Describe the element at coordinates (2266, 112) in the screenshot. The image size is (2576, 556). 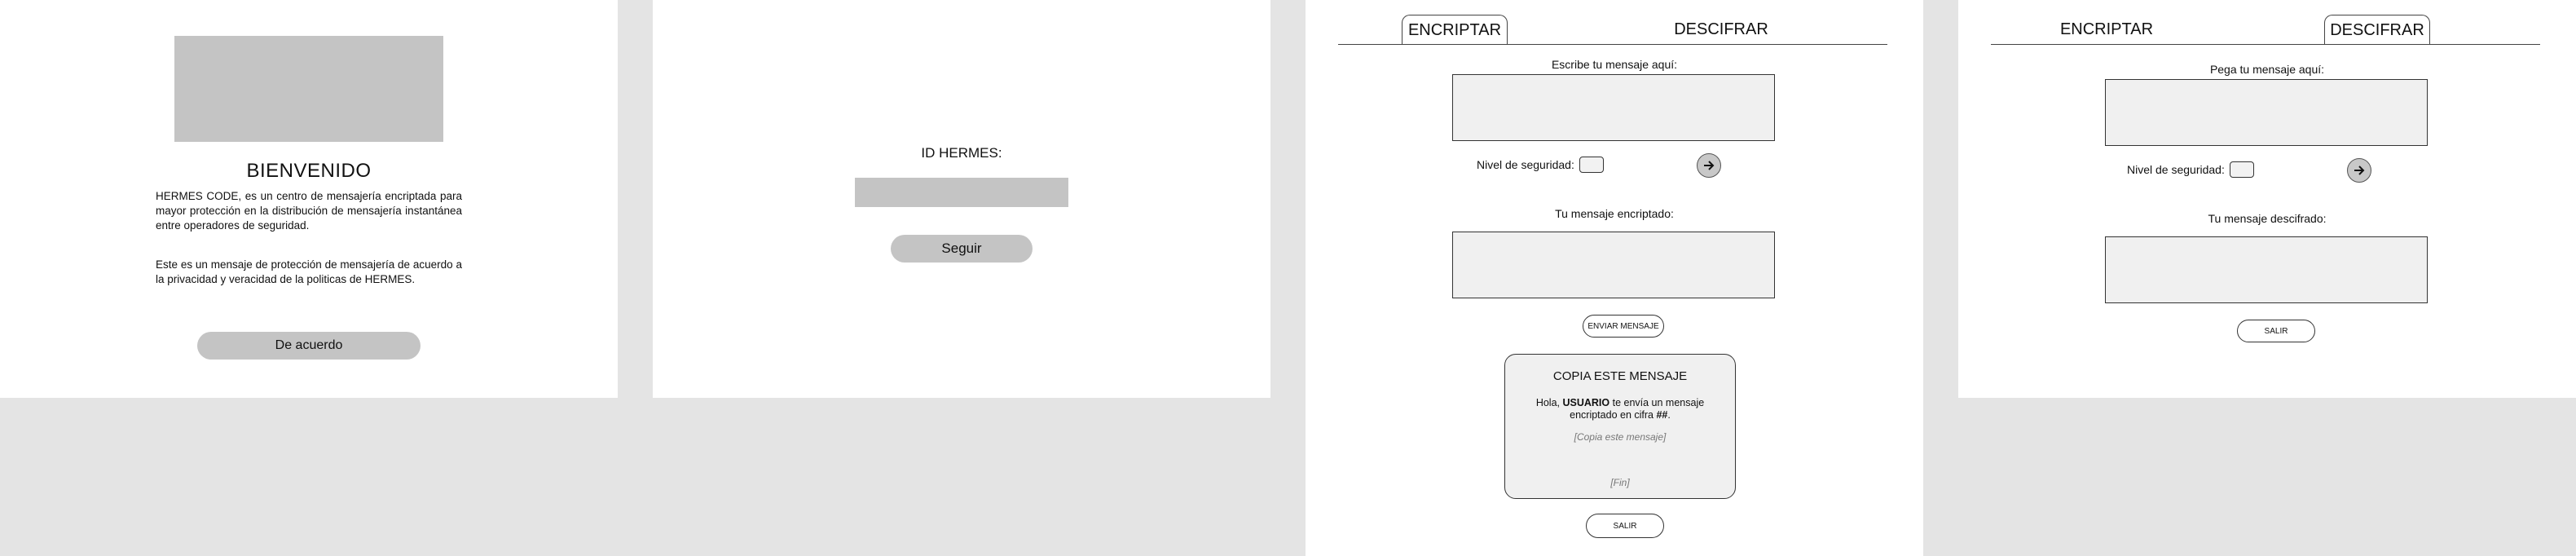
I see `paste-input` at that location.